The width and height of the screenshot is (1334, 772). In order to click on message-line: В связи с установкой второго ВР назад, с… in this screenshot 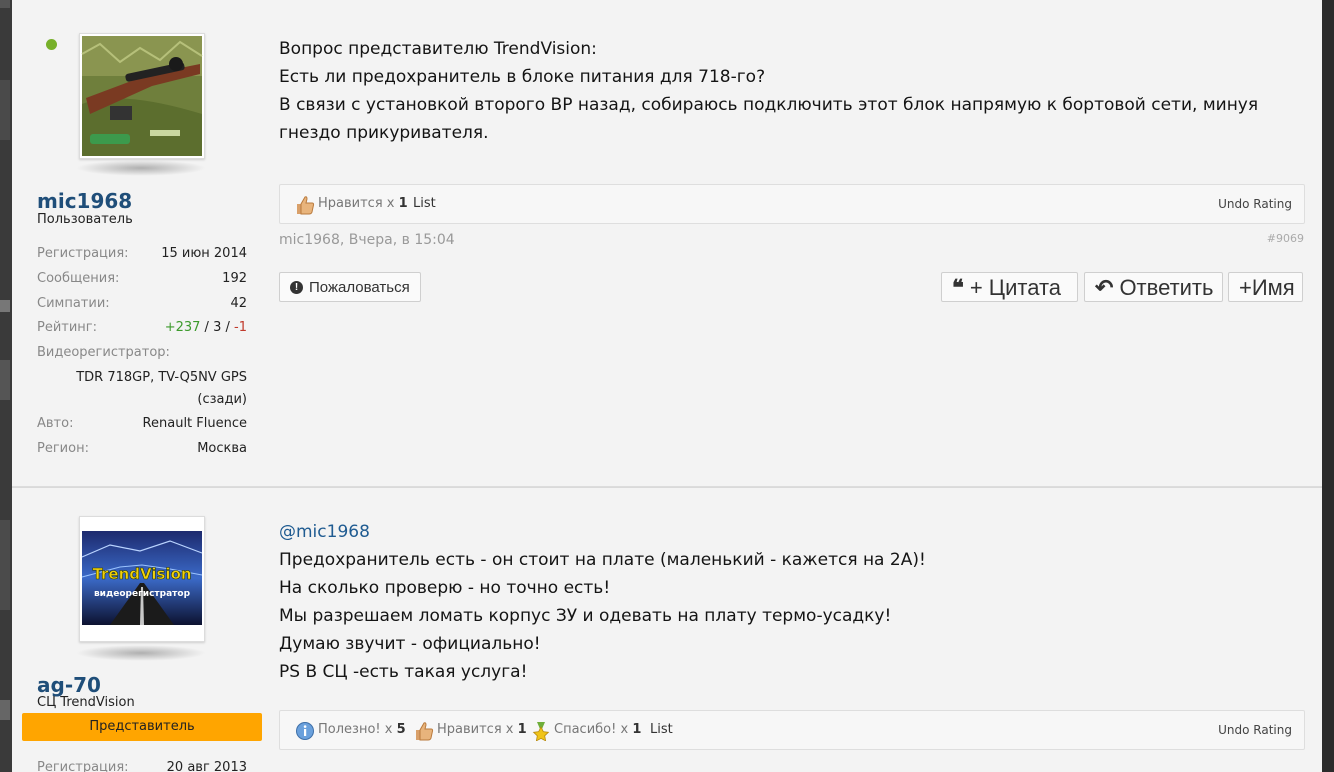, I will do `click(769, 105)`.